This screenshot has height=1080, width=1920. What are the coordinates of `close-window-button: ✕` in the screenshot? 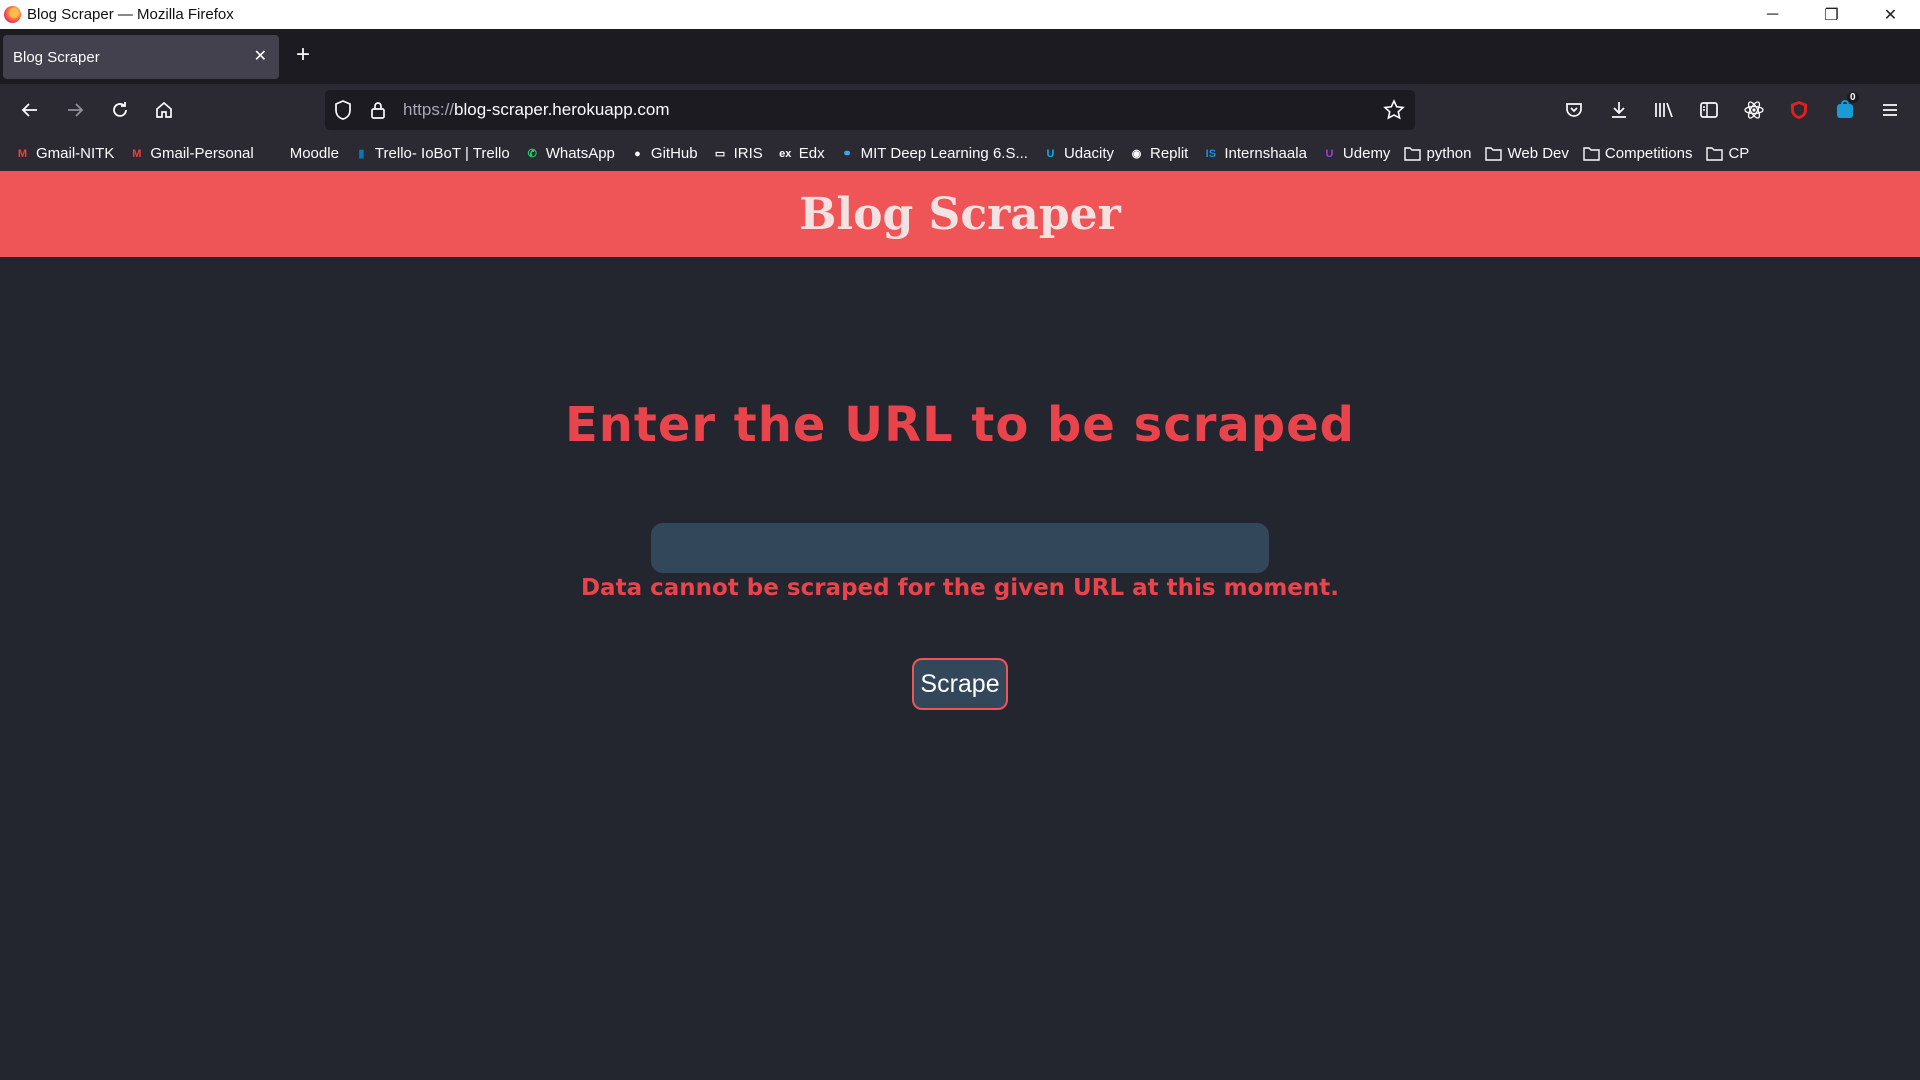 It's located at (1890, 14).